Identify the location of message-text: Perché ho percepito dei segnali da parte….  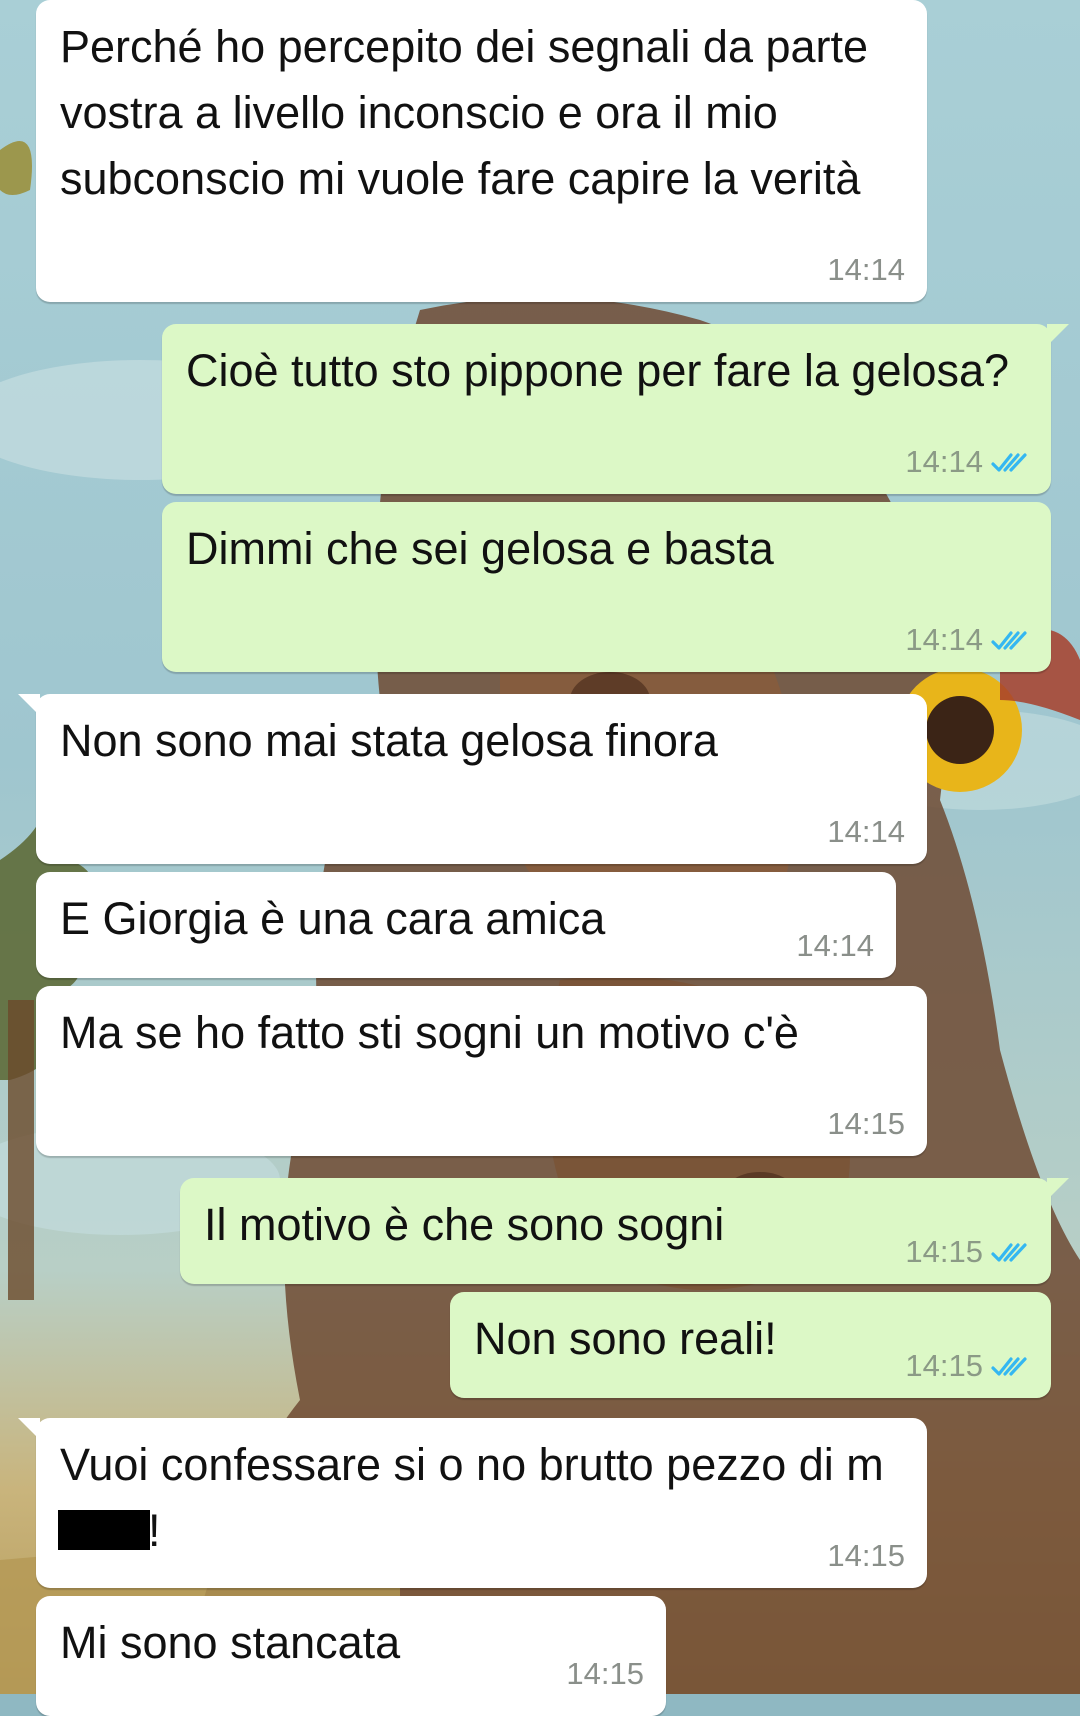
(464, 112).